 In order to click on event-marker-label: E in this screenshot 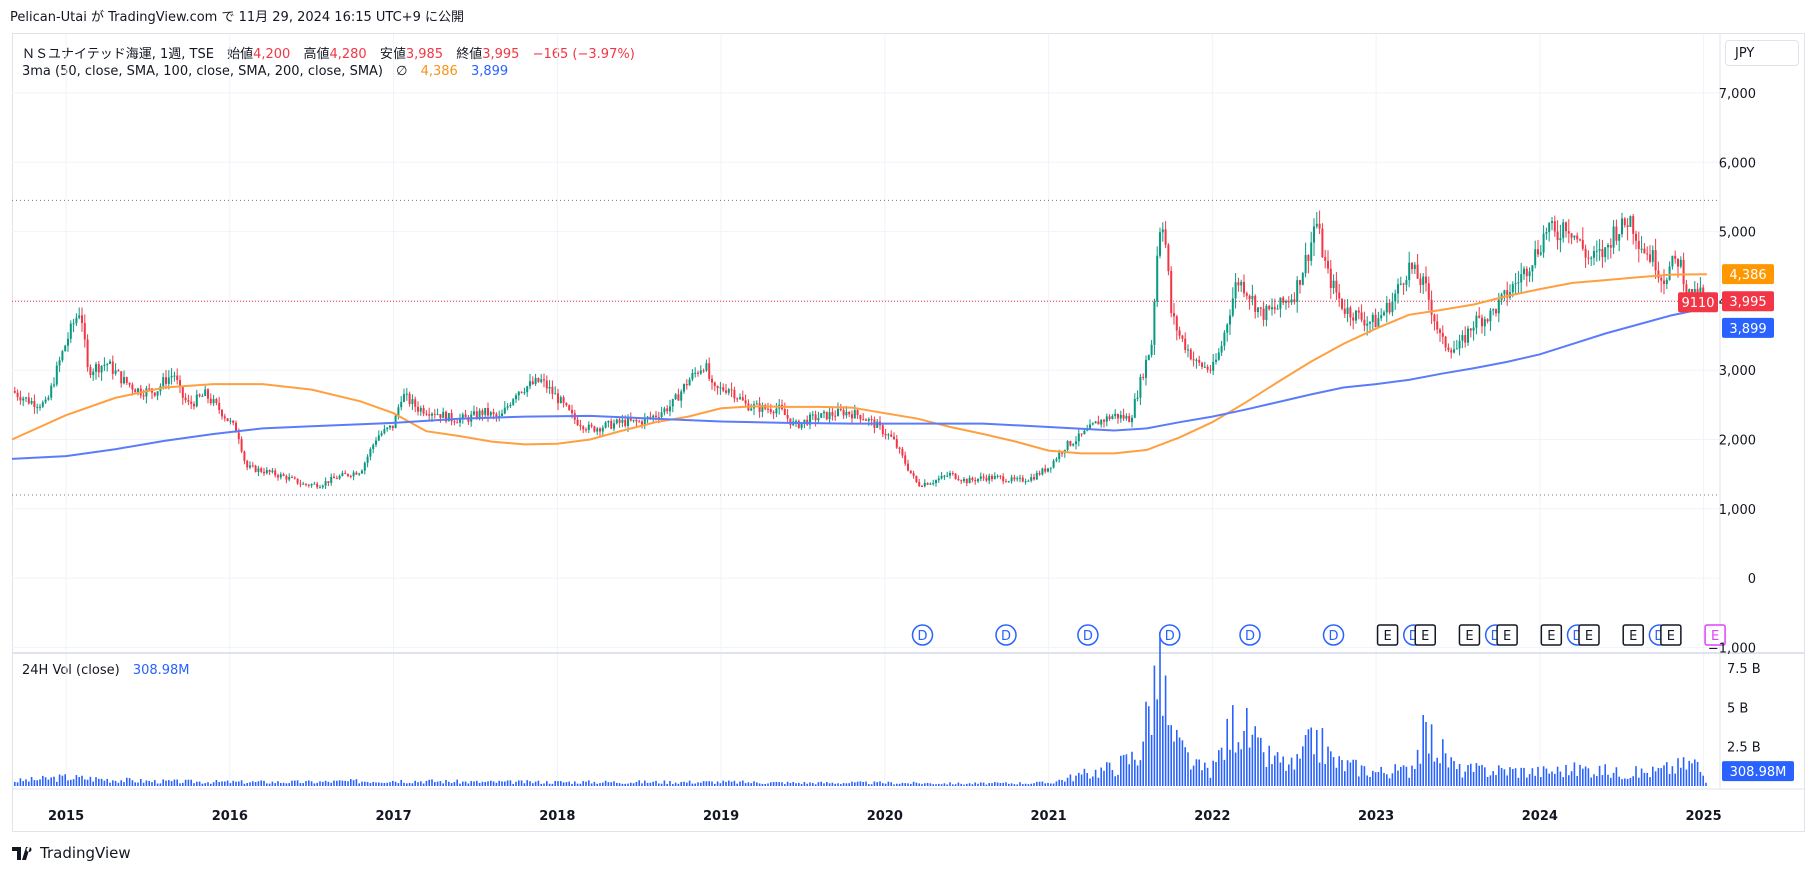, I will do `click(1425, 636)`.